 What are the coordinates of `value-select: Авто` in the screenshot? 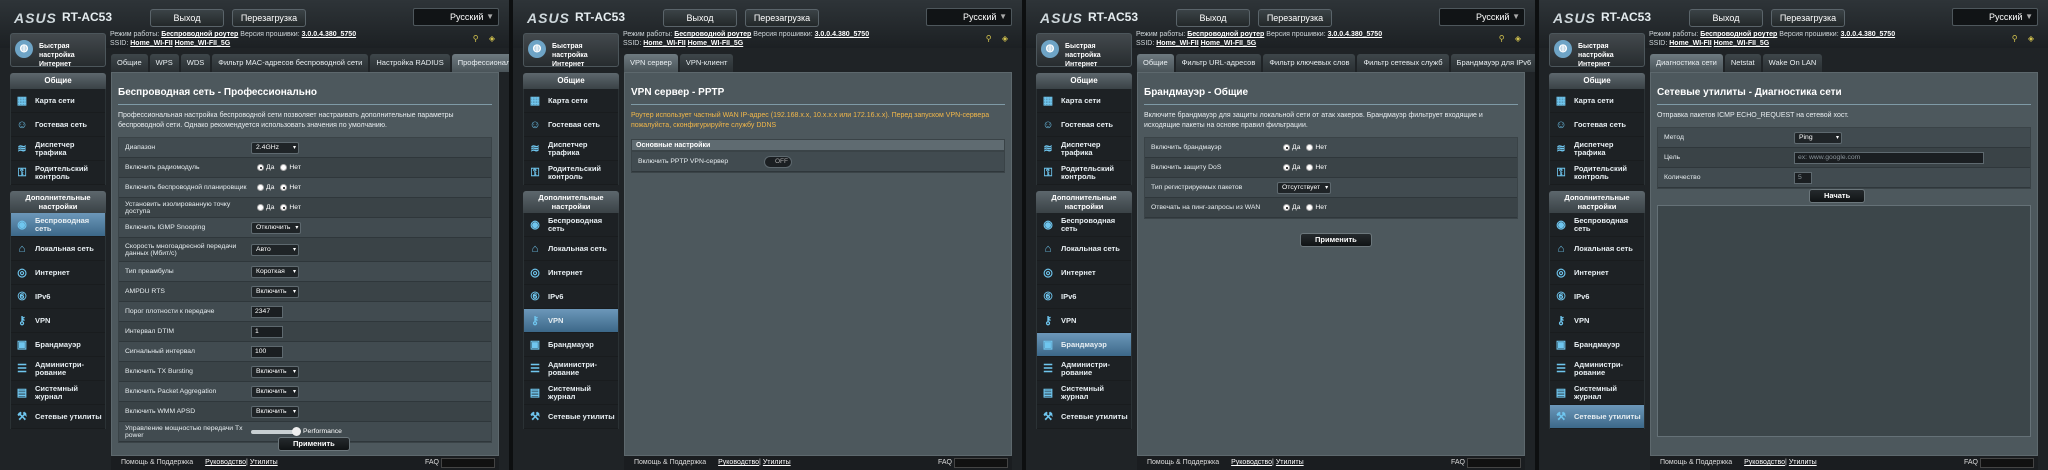 It's located at (275, 249).